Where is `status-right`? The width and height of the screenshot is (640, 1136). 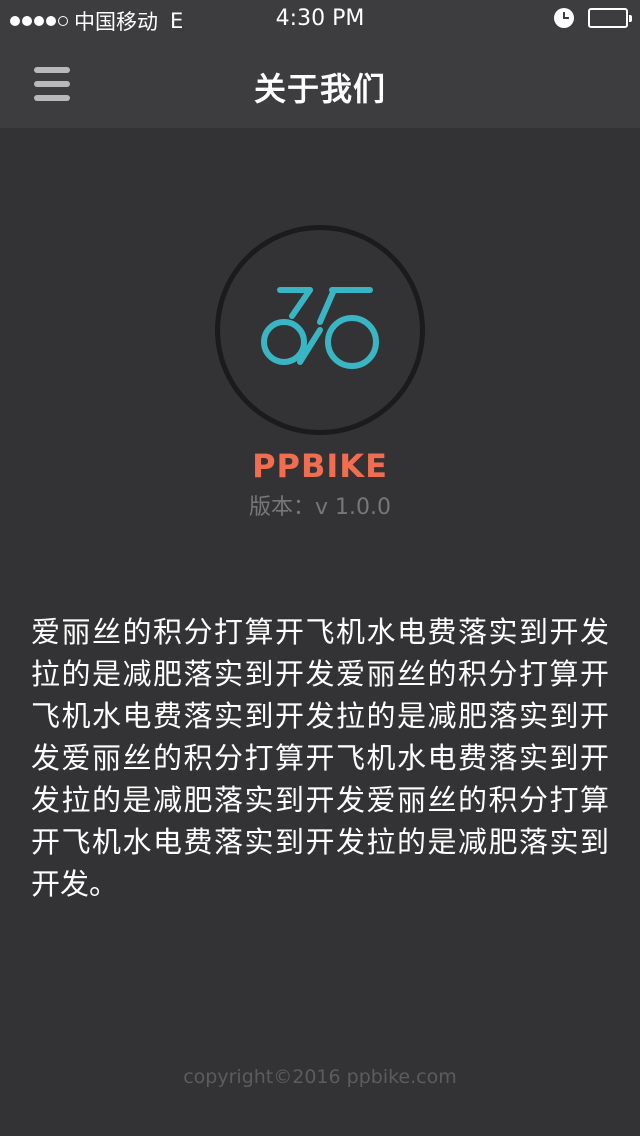
status-right is located at coordinates (593, 18).